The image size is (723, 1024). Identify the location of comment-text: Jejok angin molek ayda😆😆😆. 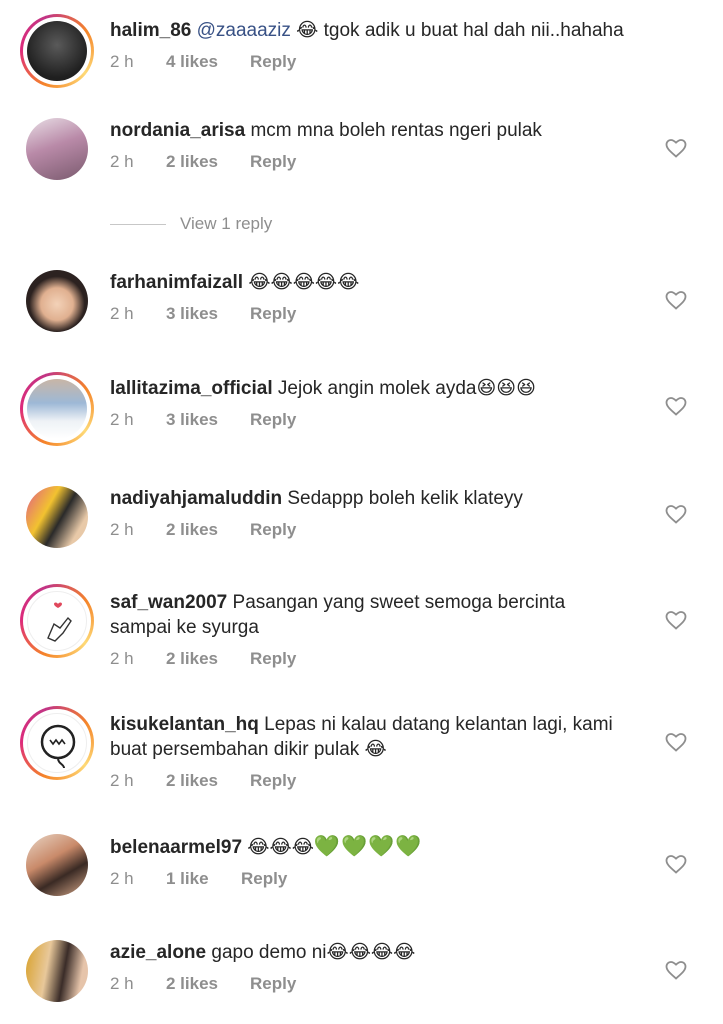
(404, 388).